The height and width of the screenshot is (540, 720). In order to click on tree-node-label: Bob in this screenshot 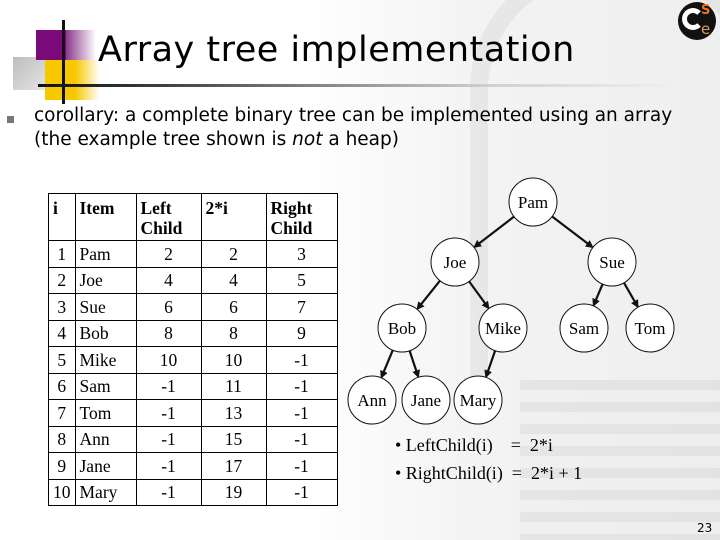, I will do `click(402, 328)`.